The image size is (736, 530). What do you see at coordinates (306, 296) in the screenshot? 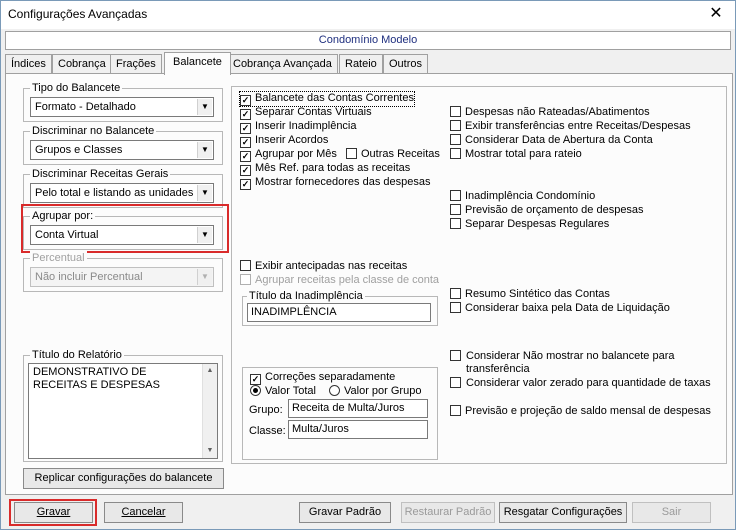
I see `titulo-inadimplencia-label: Título da Inadimplência` at bounding box center [306, 296].